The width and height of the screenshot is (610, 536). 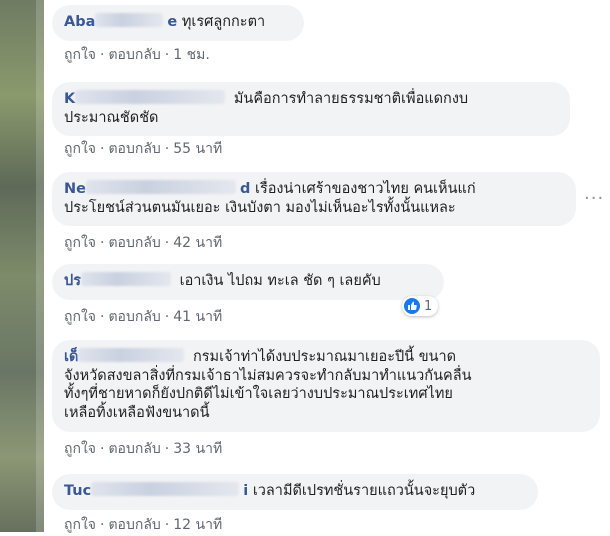 I want to click on comment-bubble: ปร เอาเงิน ไปถม ทะเล ชัด ๆ เลยคับ, so click(x=248, y=282).